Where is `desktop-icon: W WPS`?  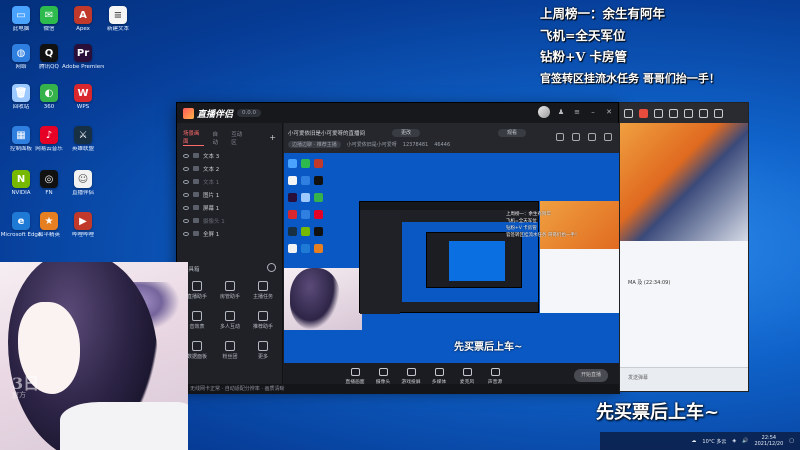 desktop-icon: W WPS is located at coordinates (83, 97).